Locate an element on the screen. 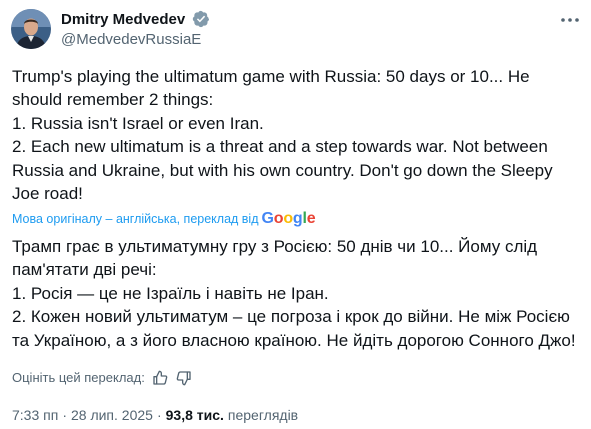  author-display-name: Dmitry Medvedev is located at coordinates (123, 19).